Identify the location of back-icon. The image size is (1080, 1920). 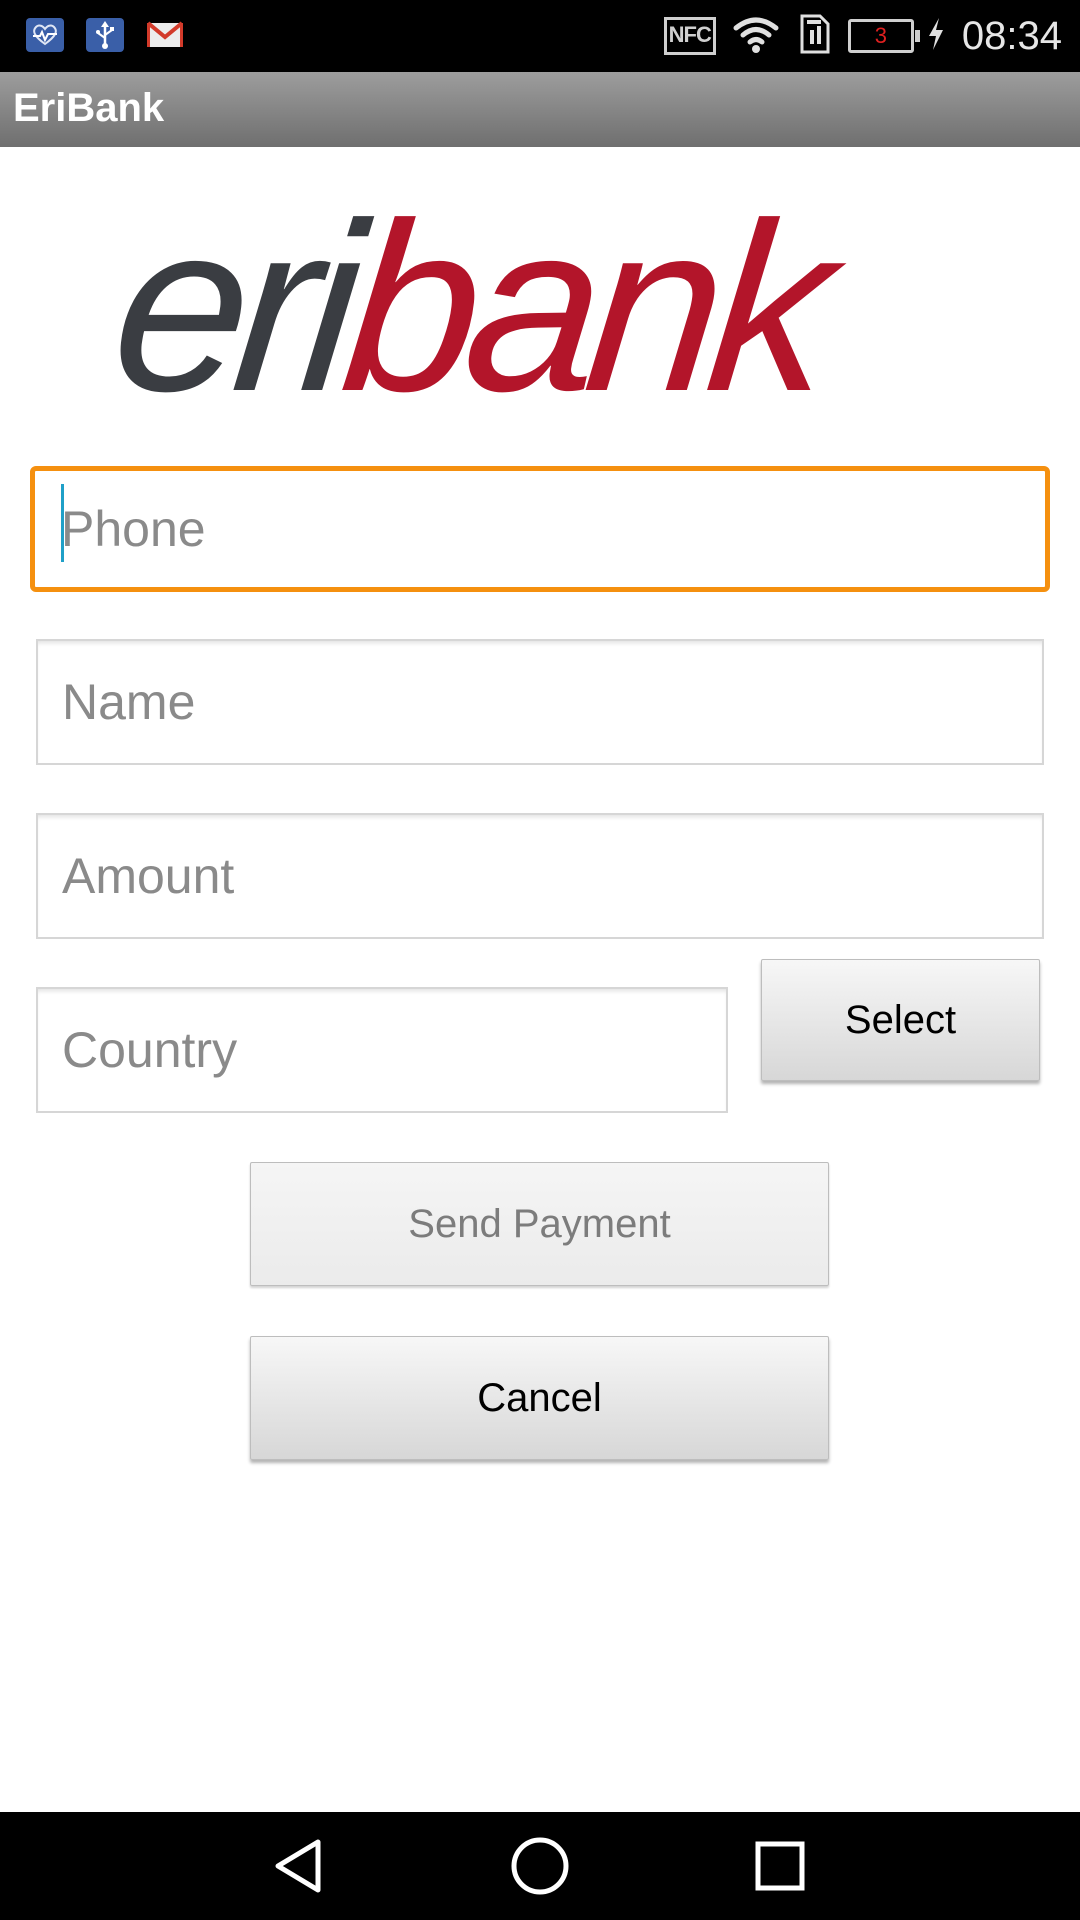
(300, 1866).